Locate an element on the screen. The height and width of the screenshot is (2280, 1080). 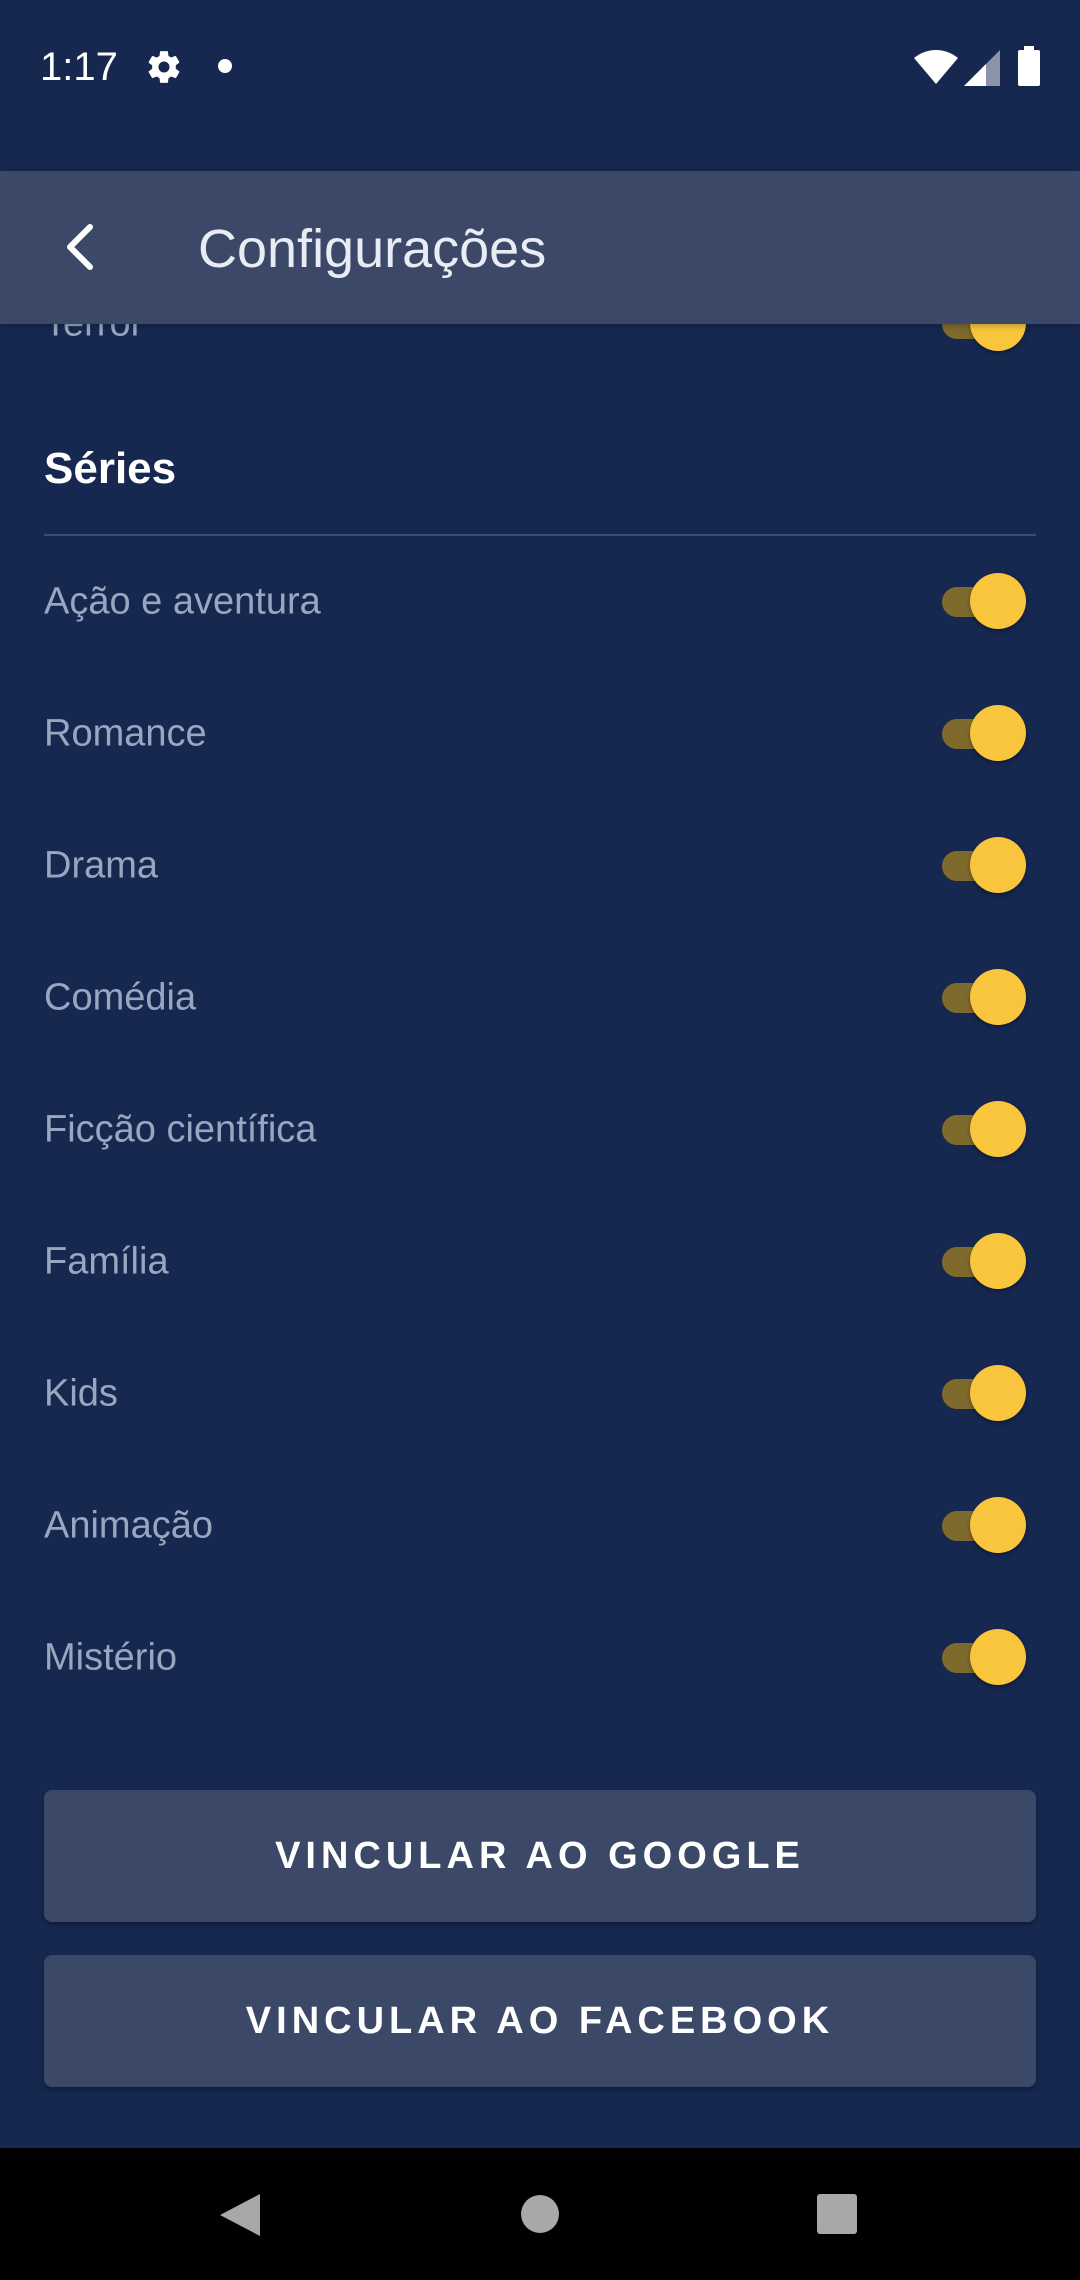
status-time: 1:17 is located at coordinates (79, 67).